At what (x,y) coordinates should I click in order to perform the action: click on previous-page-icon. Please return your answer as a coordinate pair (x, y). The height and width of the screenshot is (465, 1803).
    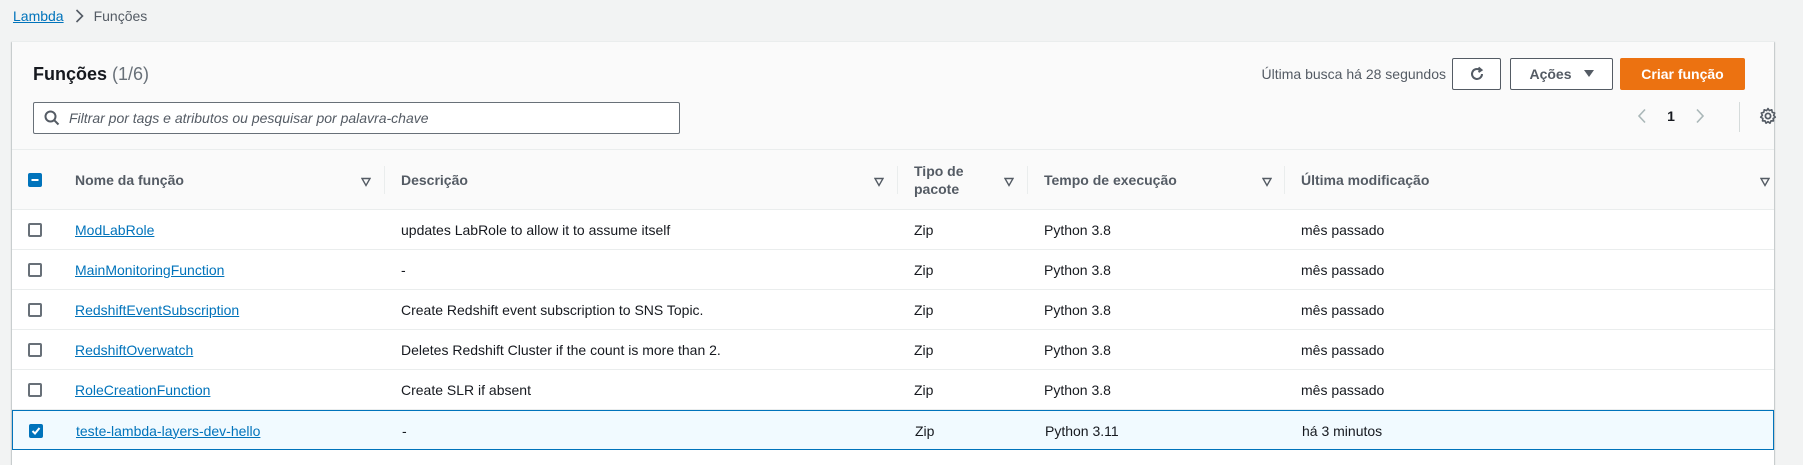
    Looking at the image, I should click on (1642, 116).